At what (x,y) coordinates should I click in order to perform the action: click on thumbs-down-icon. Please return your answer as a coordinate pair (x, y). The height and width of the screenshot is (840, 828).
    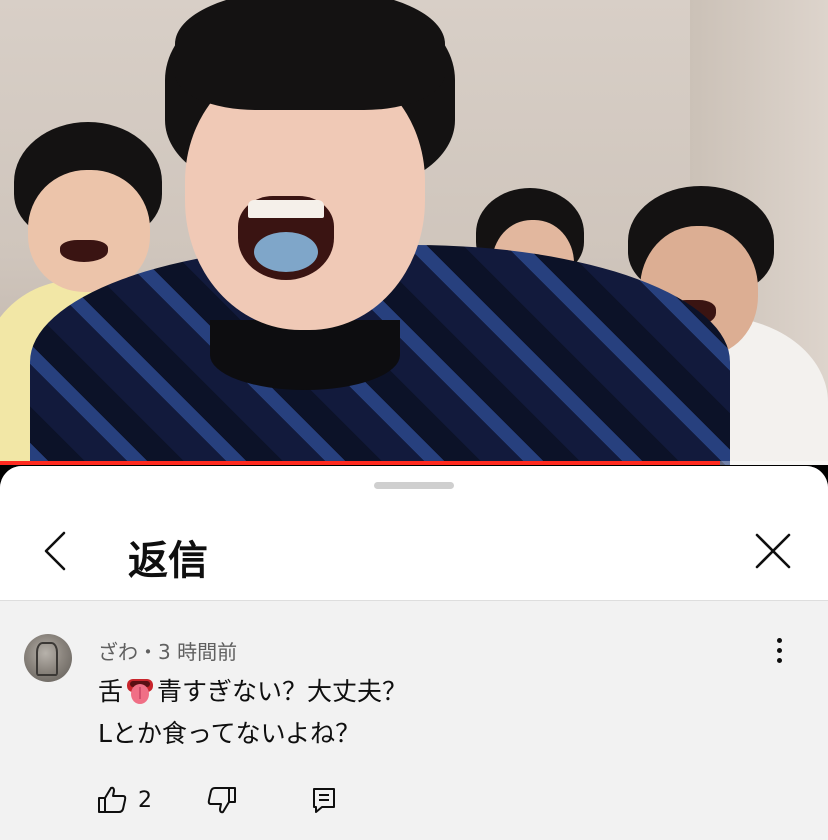
    Looking at the image, I should click on (221, 800).